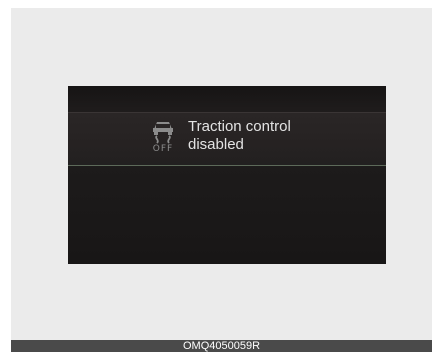  What do you see at coordinates (227, 99) in the screenshot?
I see `display-top-strip` at bounding box center [227, 99].